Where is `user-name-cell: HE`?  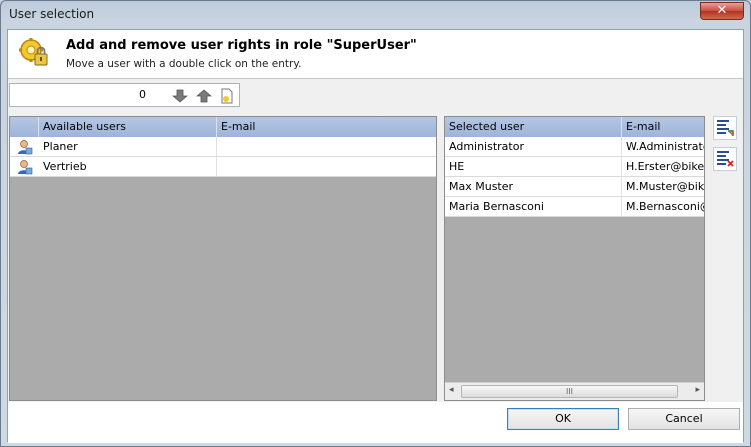 user-name-cell: HE is located at coordinates (533, 166).